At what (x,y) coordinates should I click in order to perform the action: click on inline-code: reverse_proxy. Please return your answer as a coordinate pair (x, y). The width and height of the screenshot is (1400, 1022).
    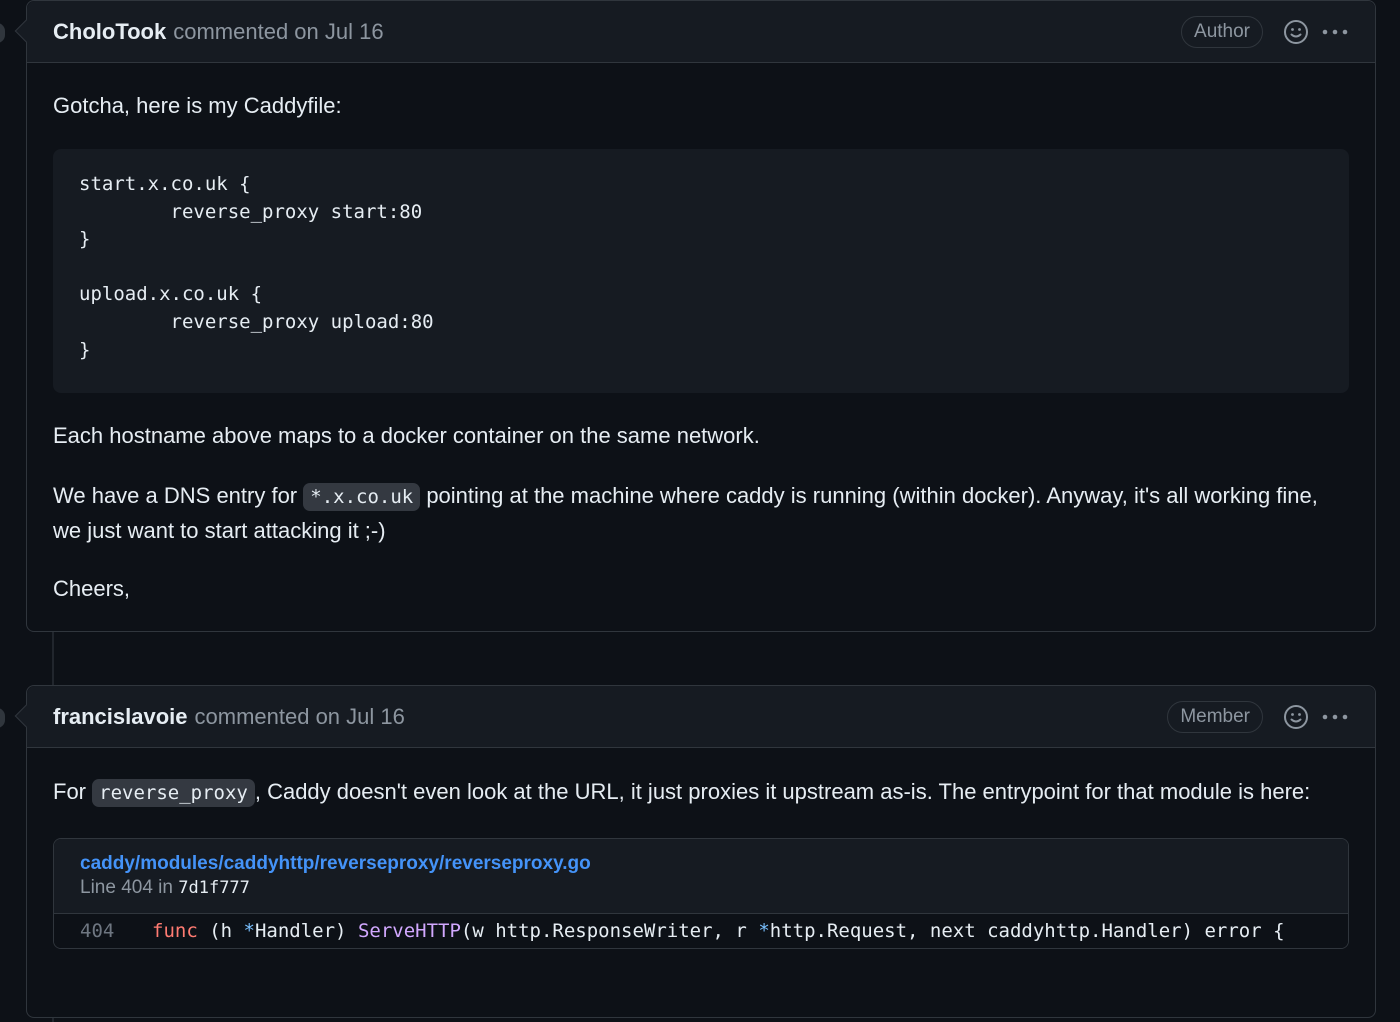
    Looking at the image, I should click on (173, 793).